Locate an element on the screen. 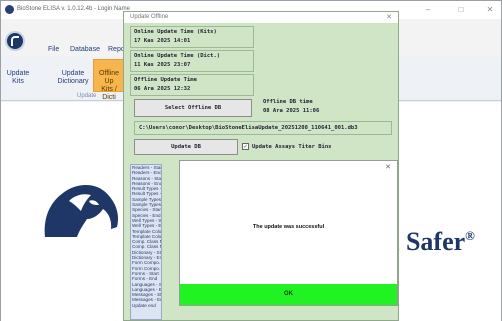 The image size is (502, 321). main-window-title: BioStone ELISA v. 1.0.12.4b - Login Name is located at coordinates (73, 9).